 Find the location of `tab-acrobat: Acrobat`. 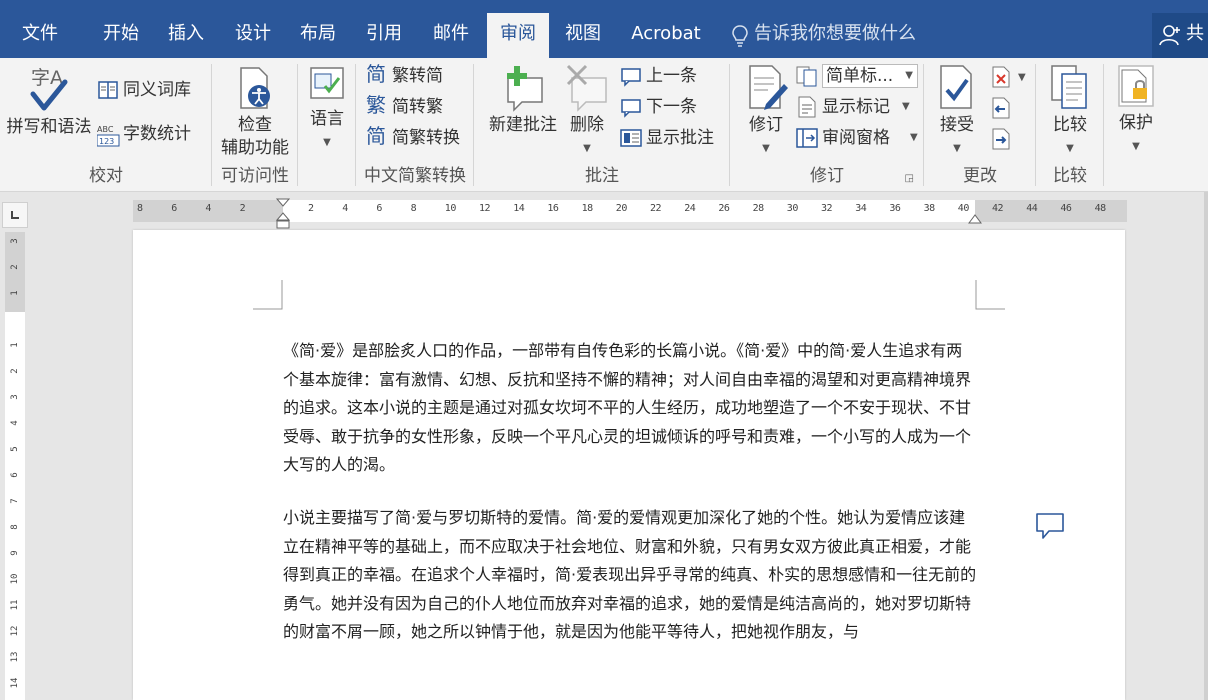

tab-acrobat: Acrobat is located at coordinates (666, 35).